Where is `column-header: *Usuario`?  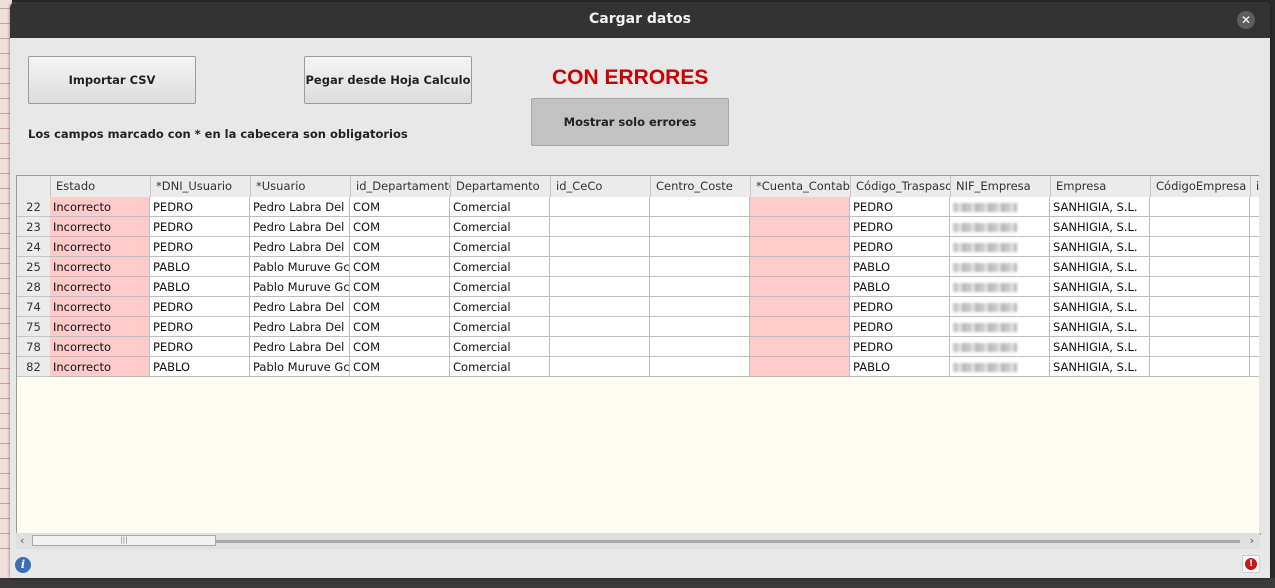 column-header: *Usuario is located at coordinates (300, 186).